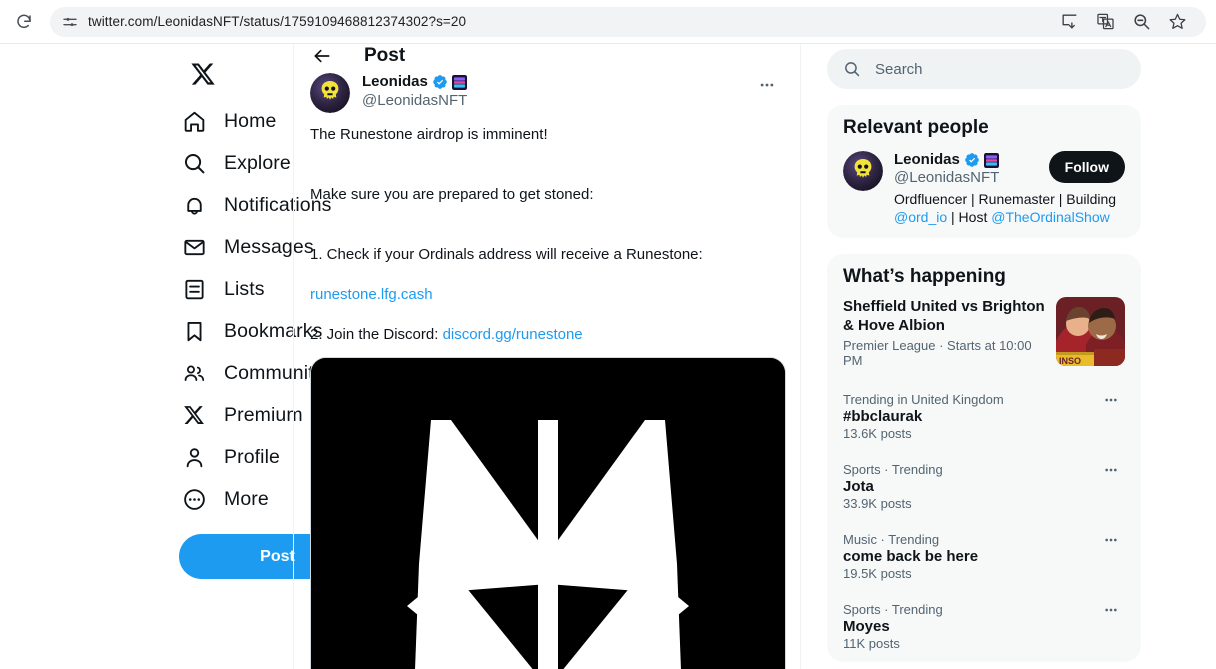  I want to click on sidebar-label: Profile, so click(252, 456).